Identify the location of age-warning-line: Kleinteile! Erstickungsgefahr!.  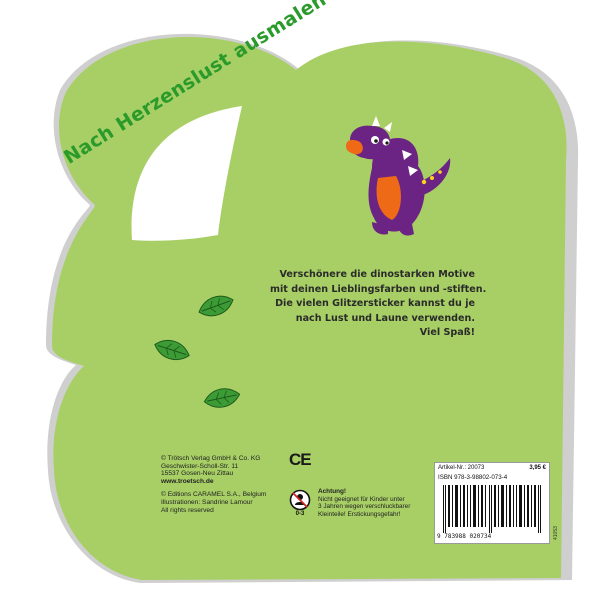
(359, 514).